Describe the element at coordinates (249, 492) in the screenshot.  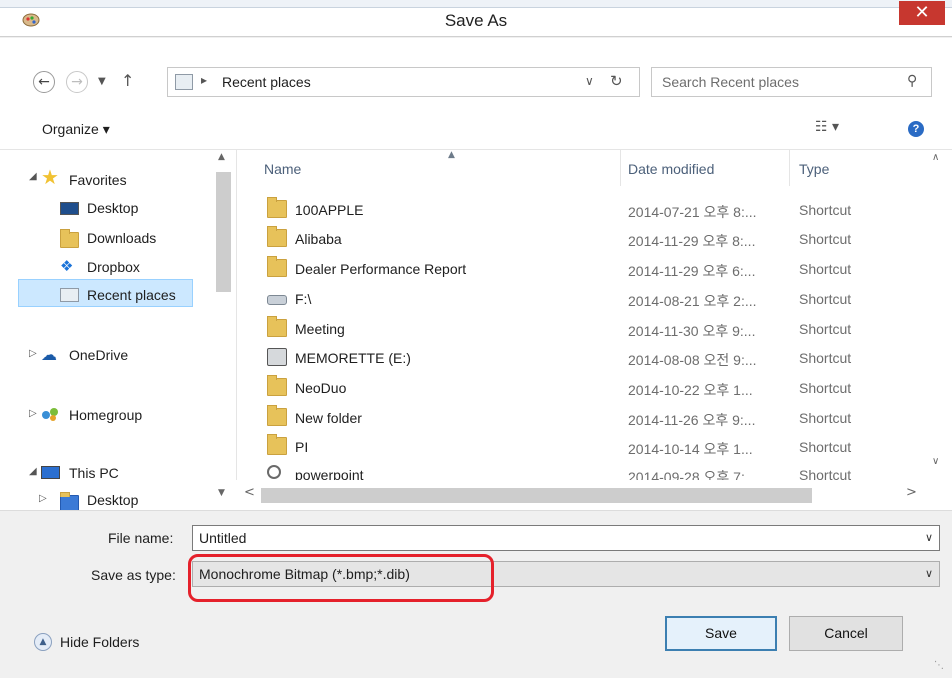
I see `scroll-left-icon: <` at that location.